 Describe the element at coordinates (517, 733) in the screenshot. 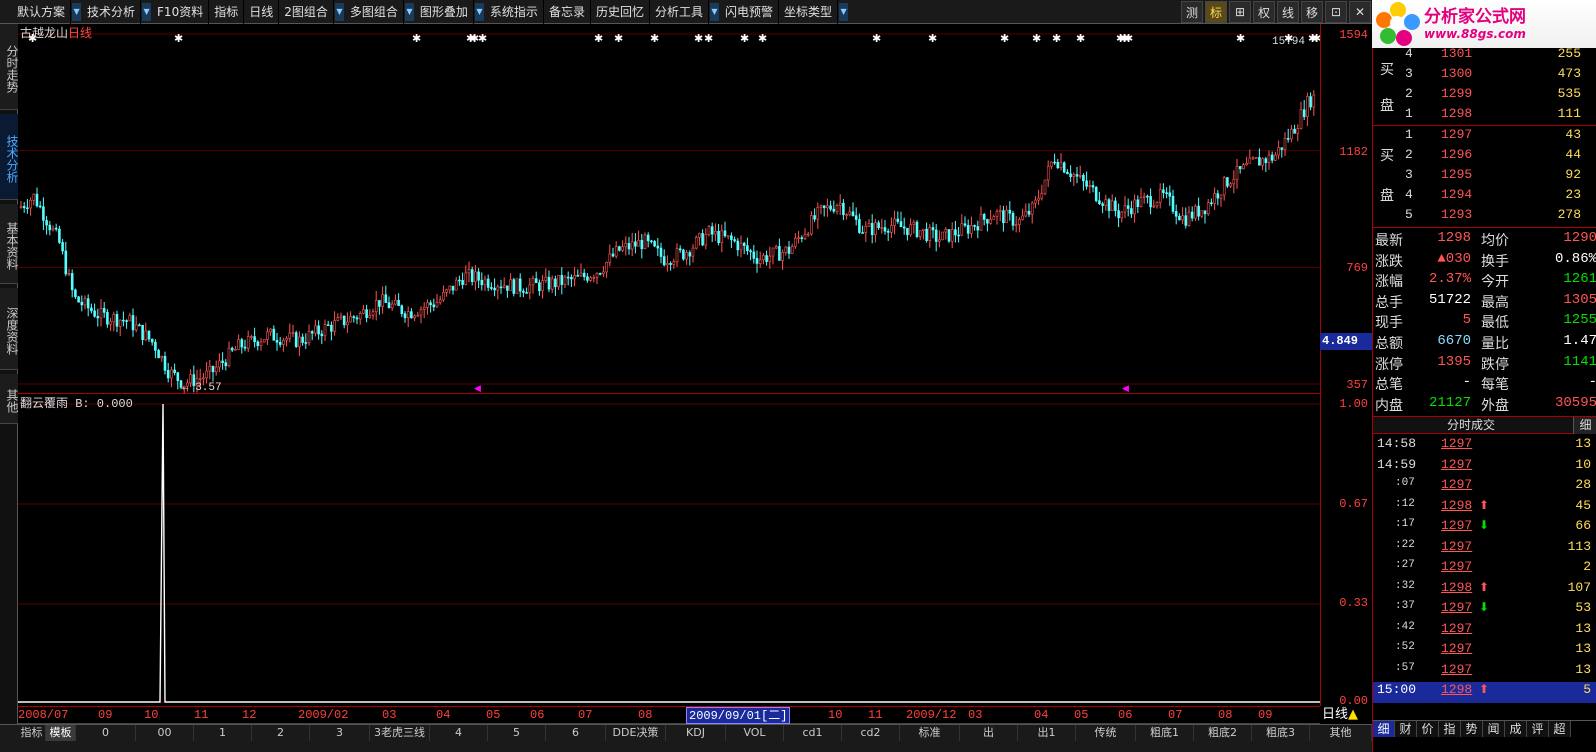

I see `indicator-tab-9: 5` at that location.